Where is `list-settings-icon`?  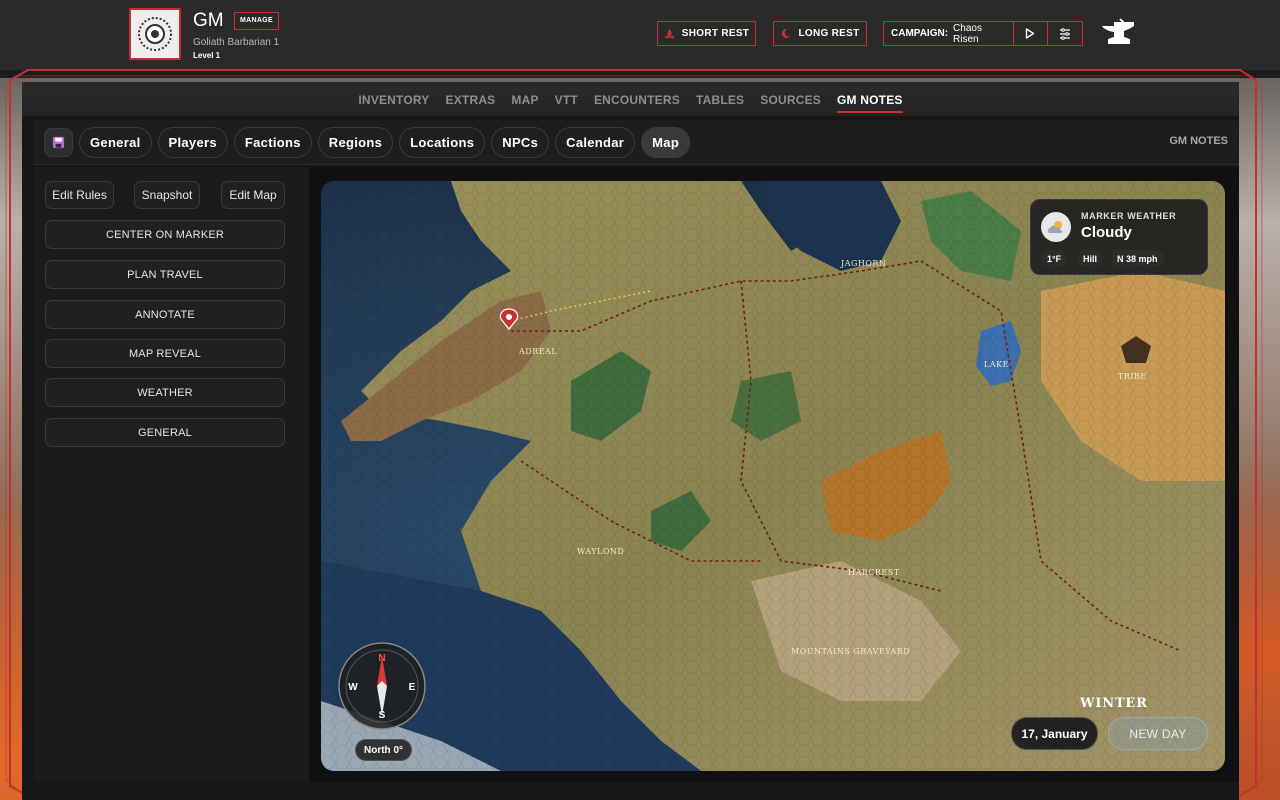 list-settings-icon is located at coordinates (1065, 33).